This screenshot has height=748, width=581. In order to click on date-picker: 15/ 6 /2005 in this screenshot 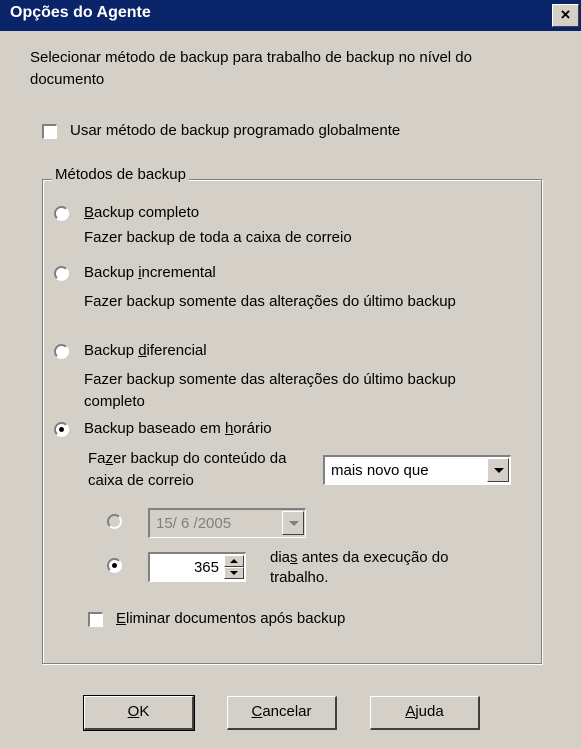, I will do `click(227, 523)`.